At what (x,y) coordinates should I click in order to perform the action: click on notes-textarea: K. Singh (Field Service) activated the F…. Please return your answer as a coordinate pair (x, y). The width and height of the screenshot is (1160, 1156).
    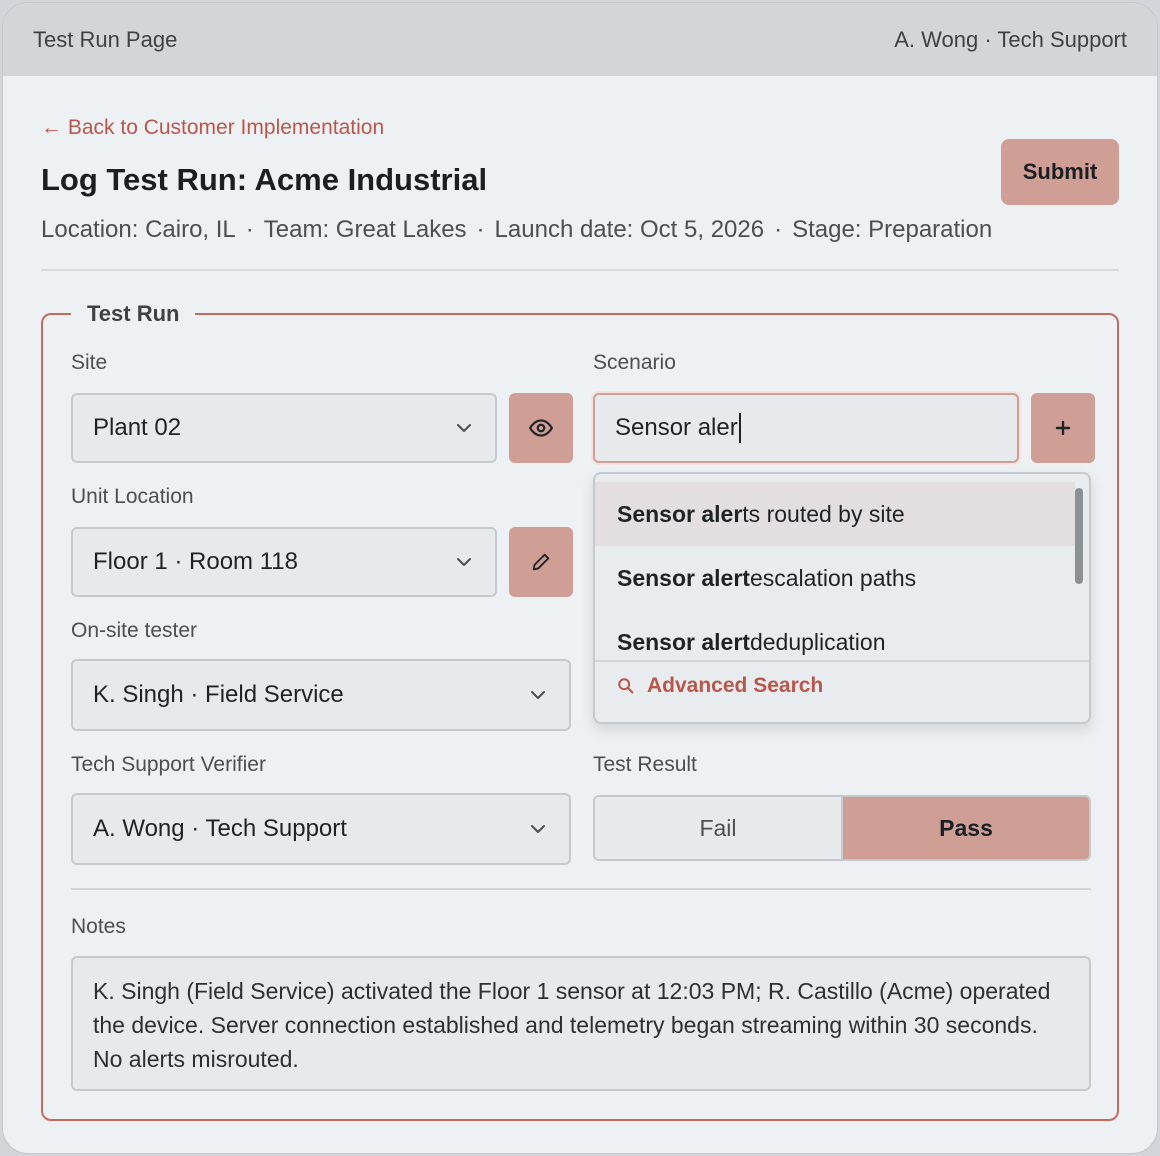
    Looking at the image, I should click on (581, 1023).